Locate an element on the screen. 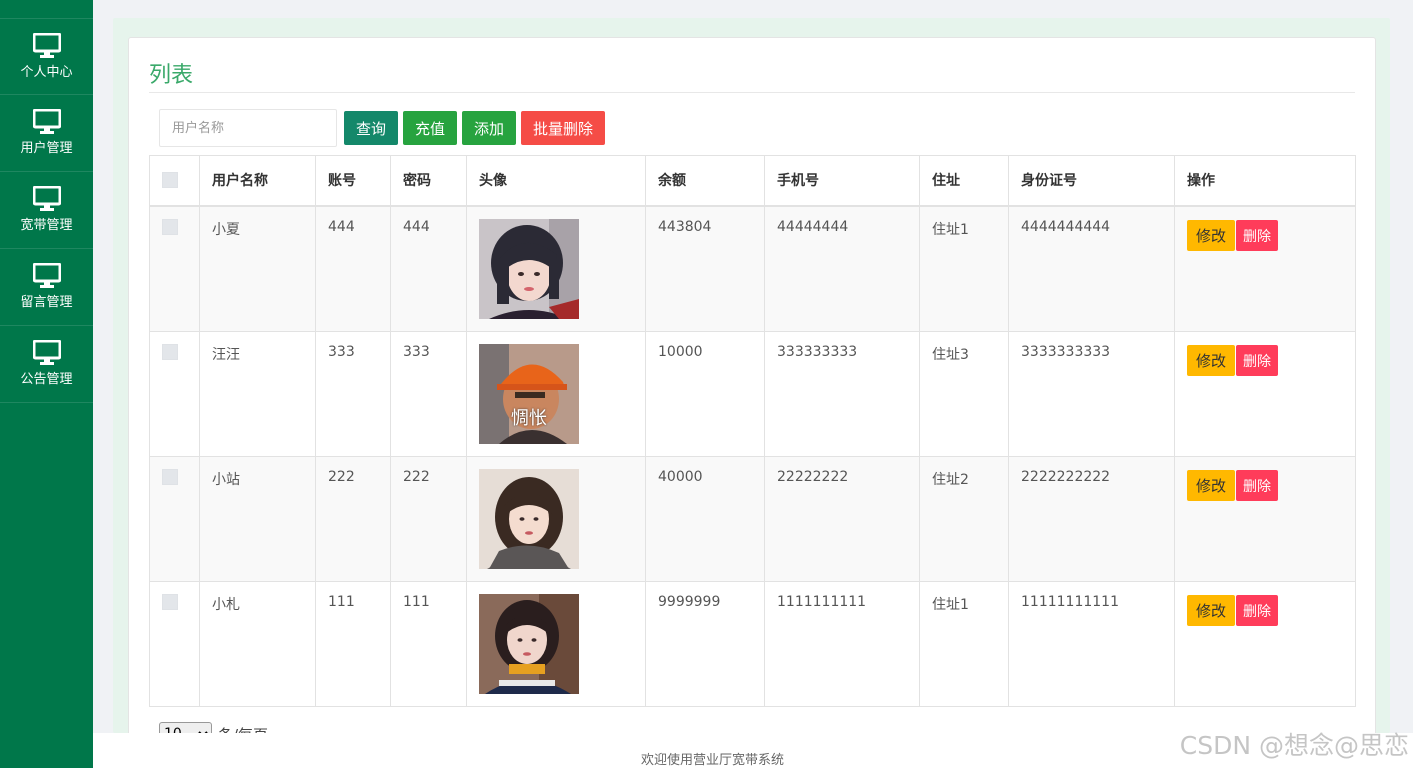  sidebar-item-personal-center: 个人中心 is located at coordinates (46, 56).